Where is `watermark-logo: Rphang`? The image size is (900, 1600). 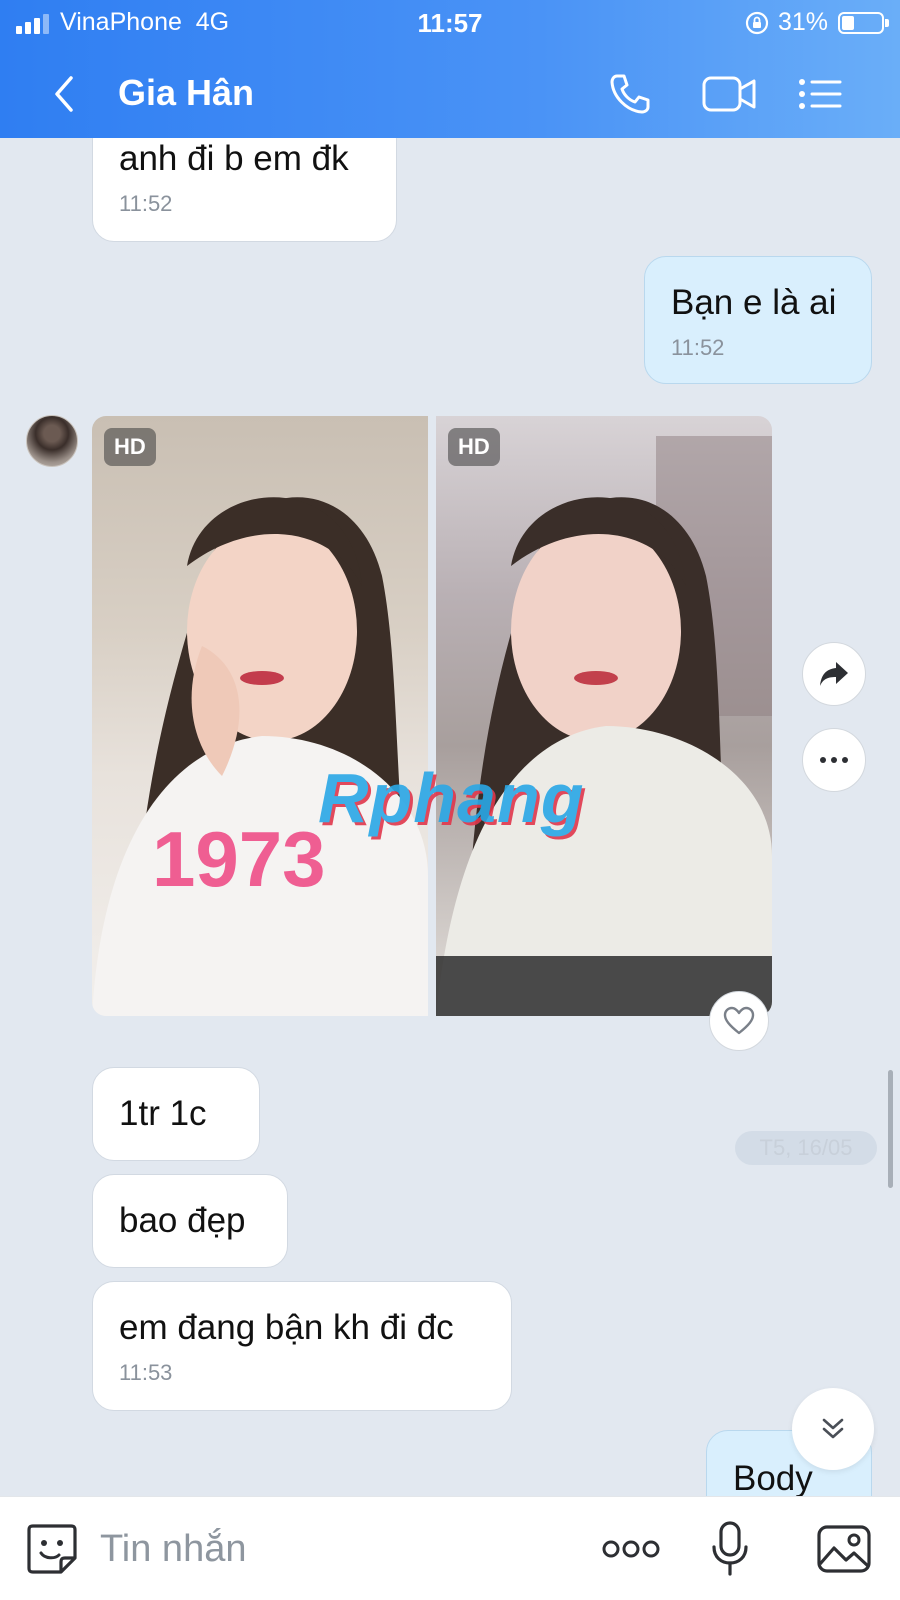
watermark-logo: Rphang is located at coordinates (451, 798).